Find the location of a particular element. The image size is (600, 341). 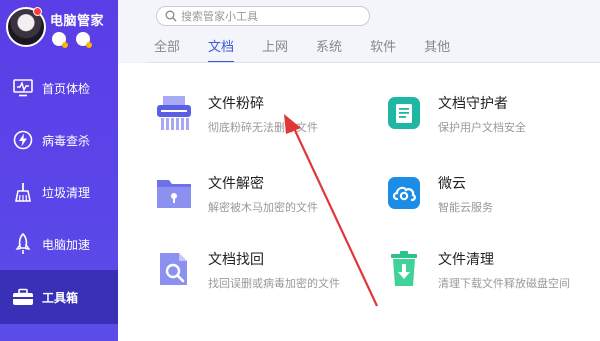

tool-document-guard: 文档守护者 保护用户文档安全 is located at coordinates (455, 114).